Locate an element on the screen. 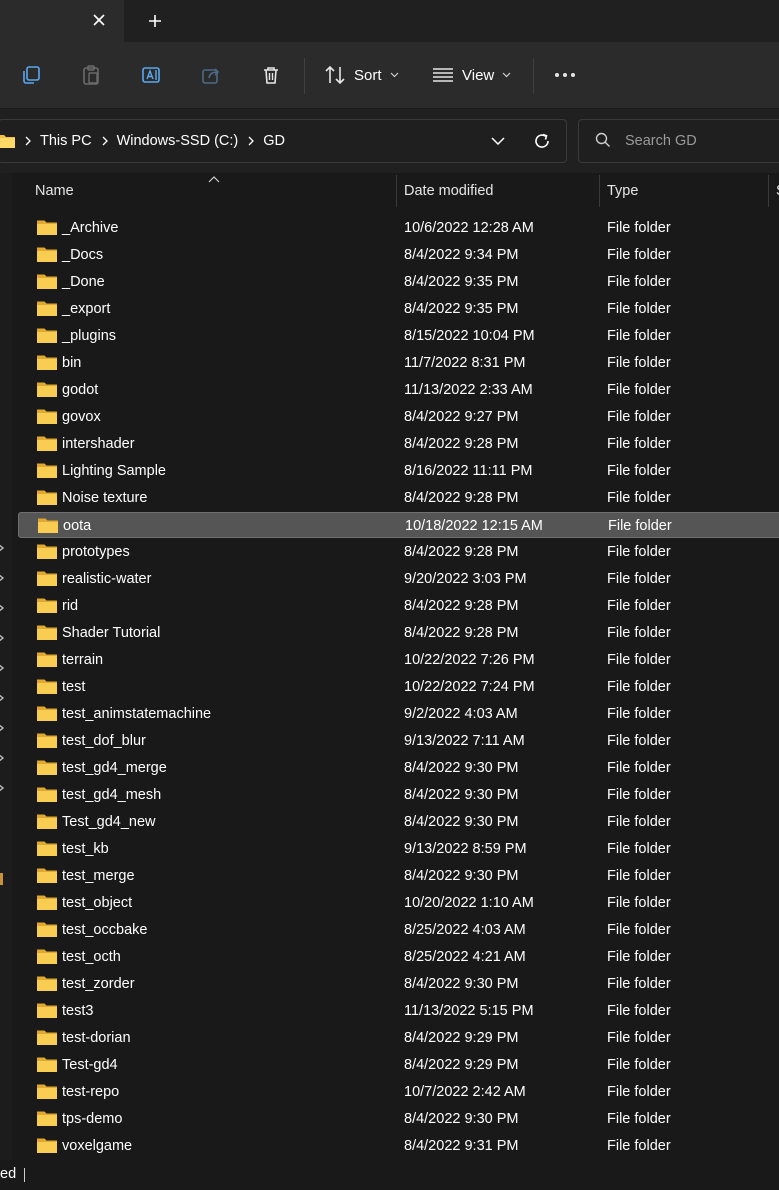 The width and height of the screenshot is (779, 1190). file-date-modified: 11/7/2022 8:31 PM is located at coordinates (465, 363).